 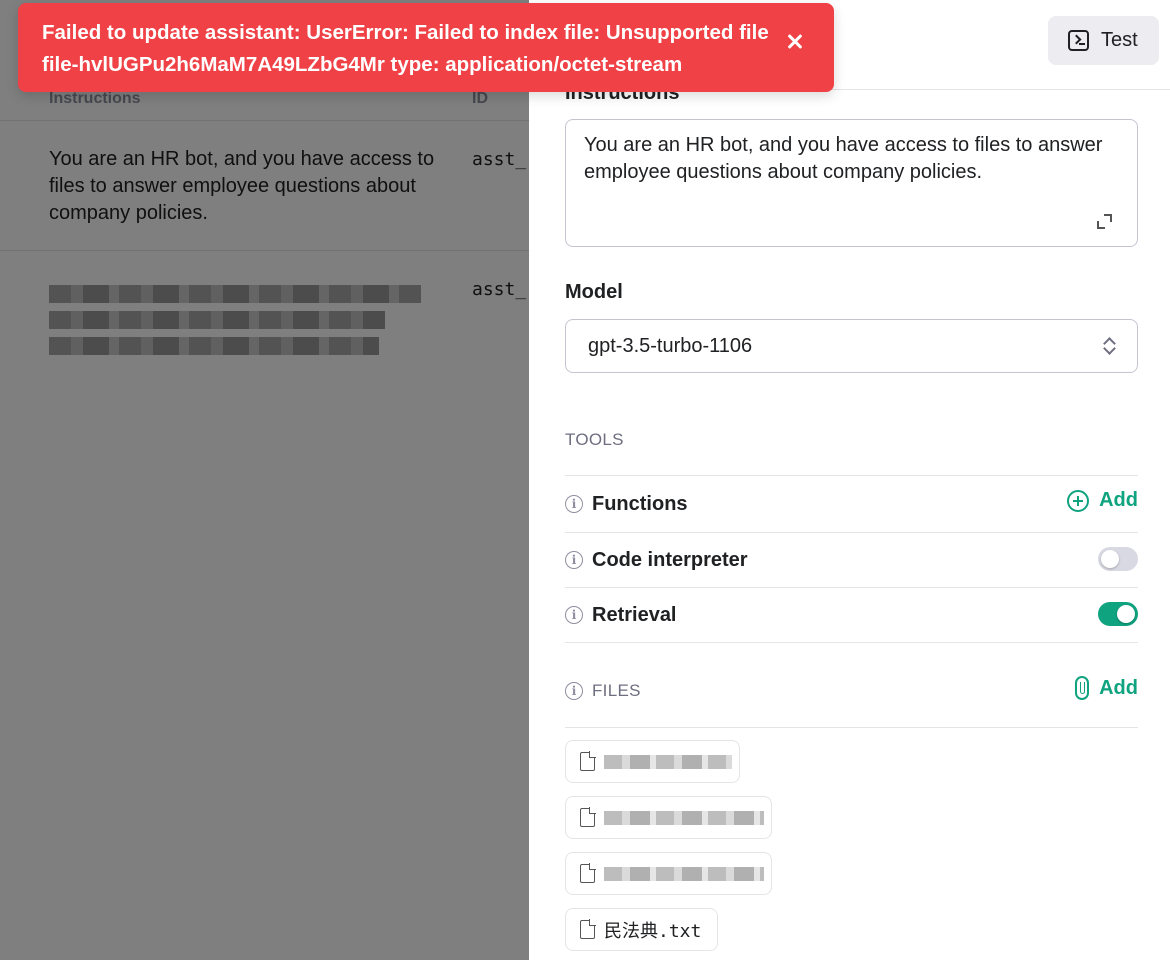 I want to click on error-toast-message: Failed to update assistant: UserError, so click(x=405, y=48).